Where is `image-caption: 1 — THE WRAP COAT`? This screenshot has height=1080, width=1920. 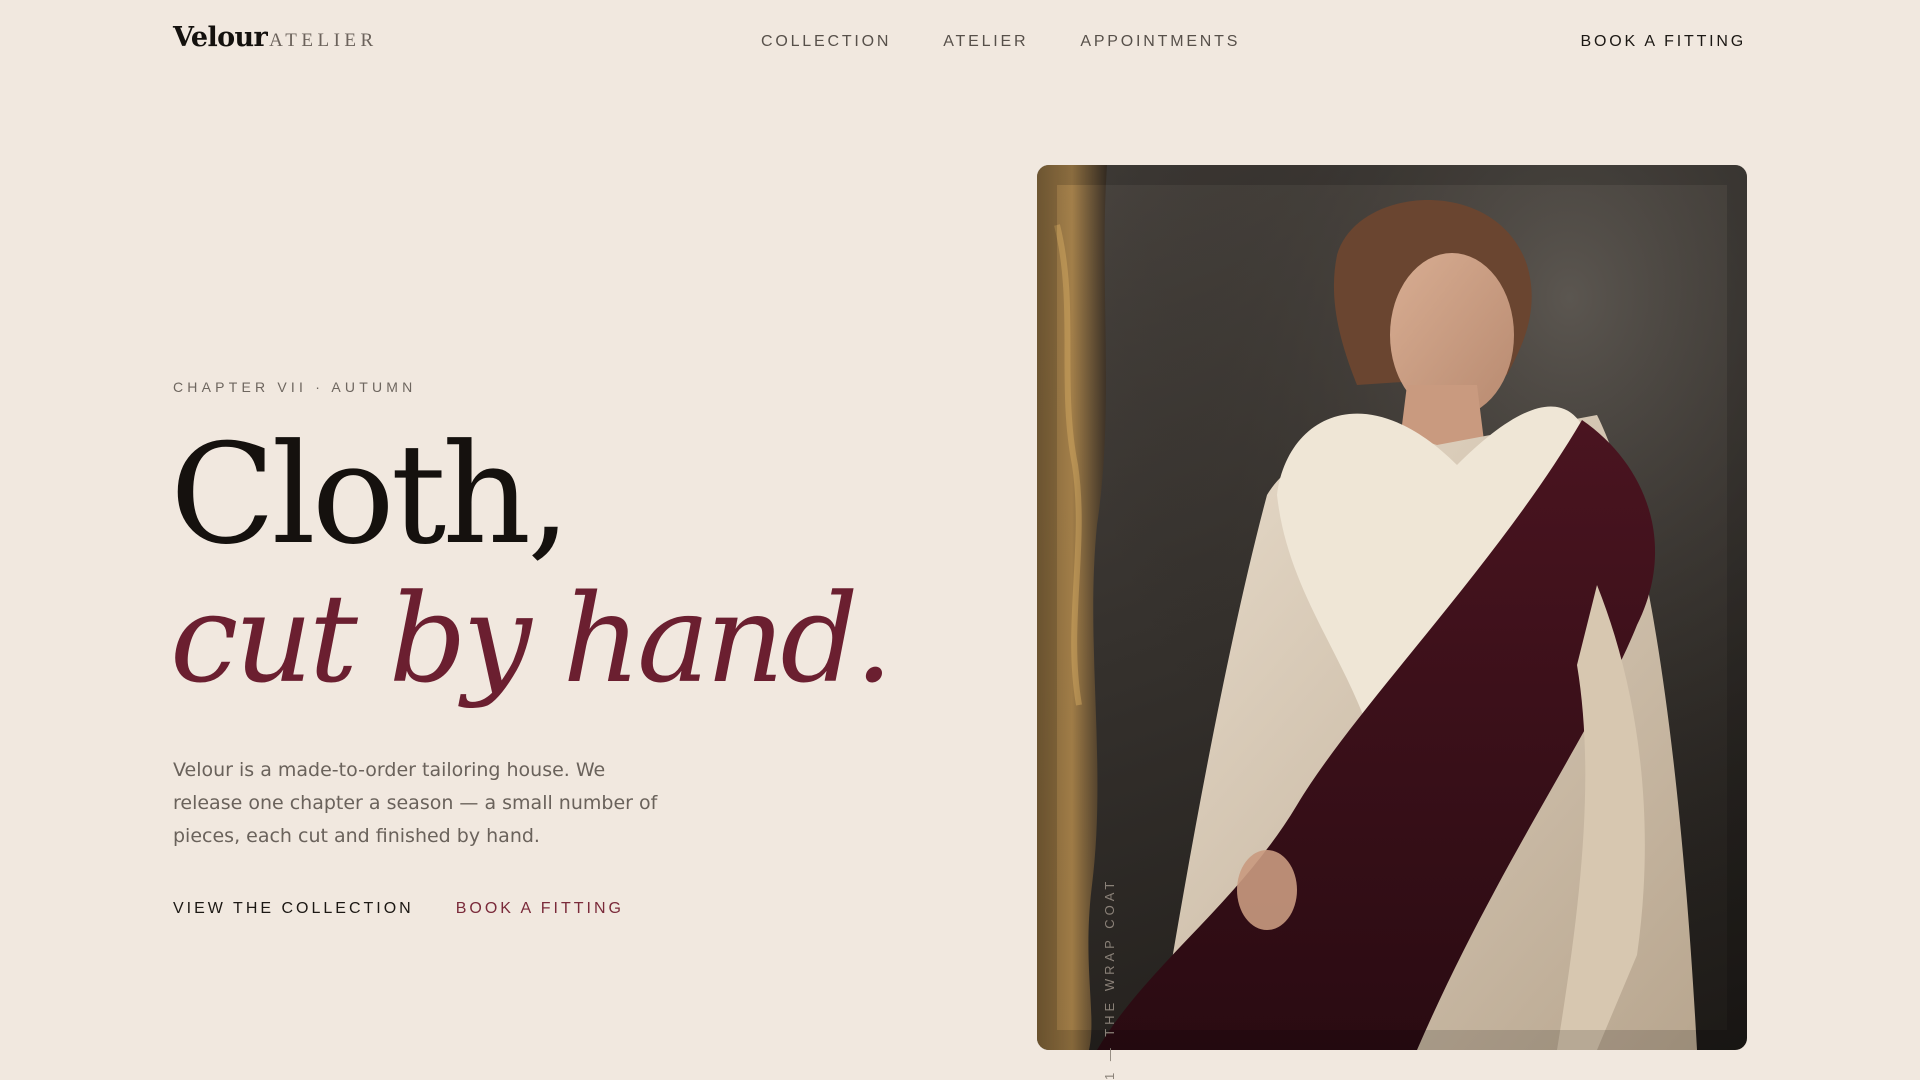 image-caption: 1 — THE WRAP COAT is located at coordinates (1109, 978).